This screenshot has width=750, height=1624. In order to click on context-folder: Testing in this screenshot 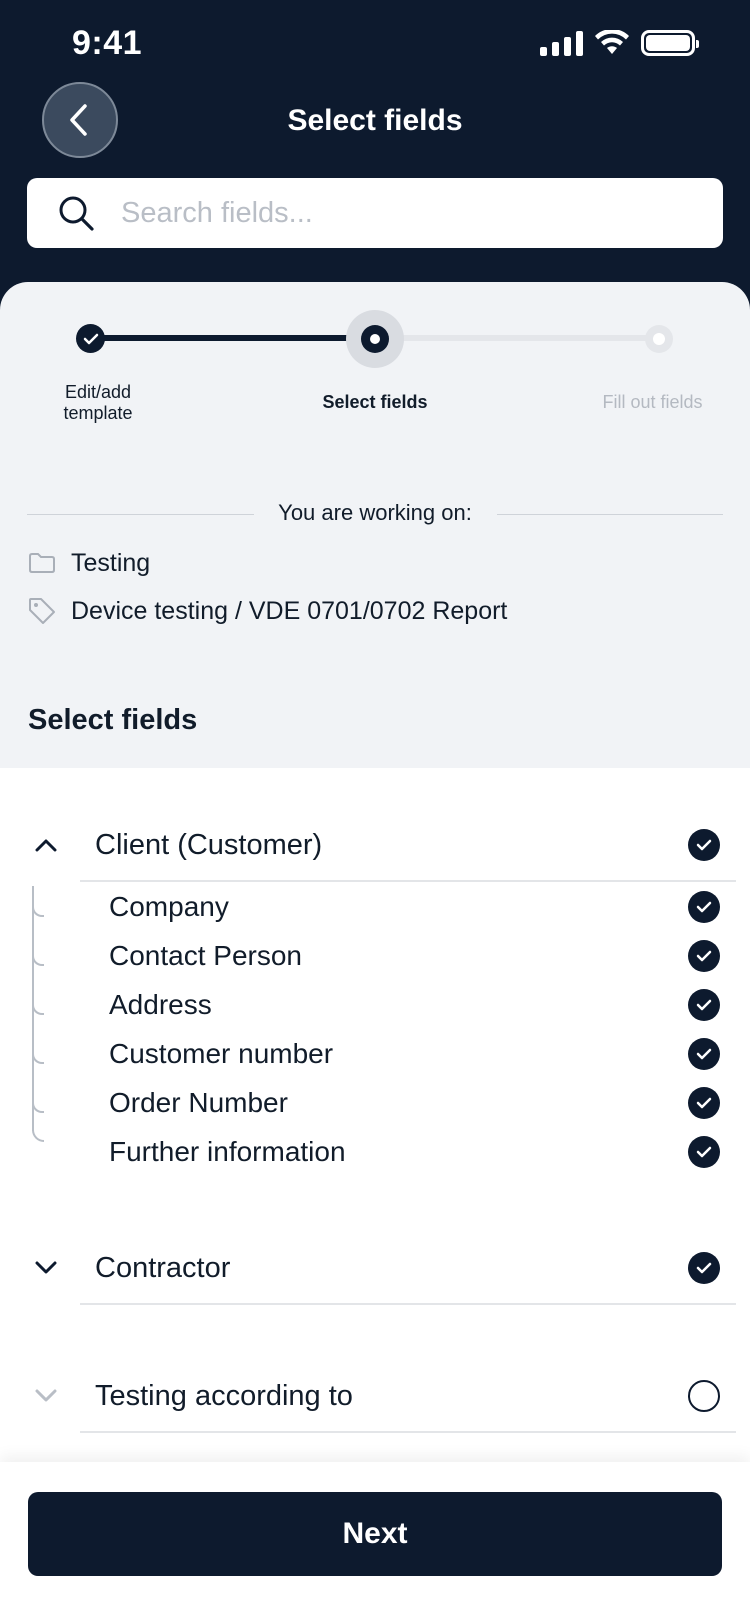, I will do `click(88, 563)`.